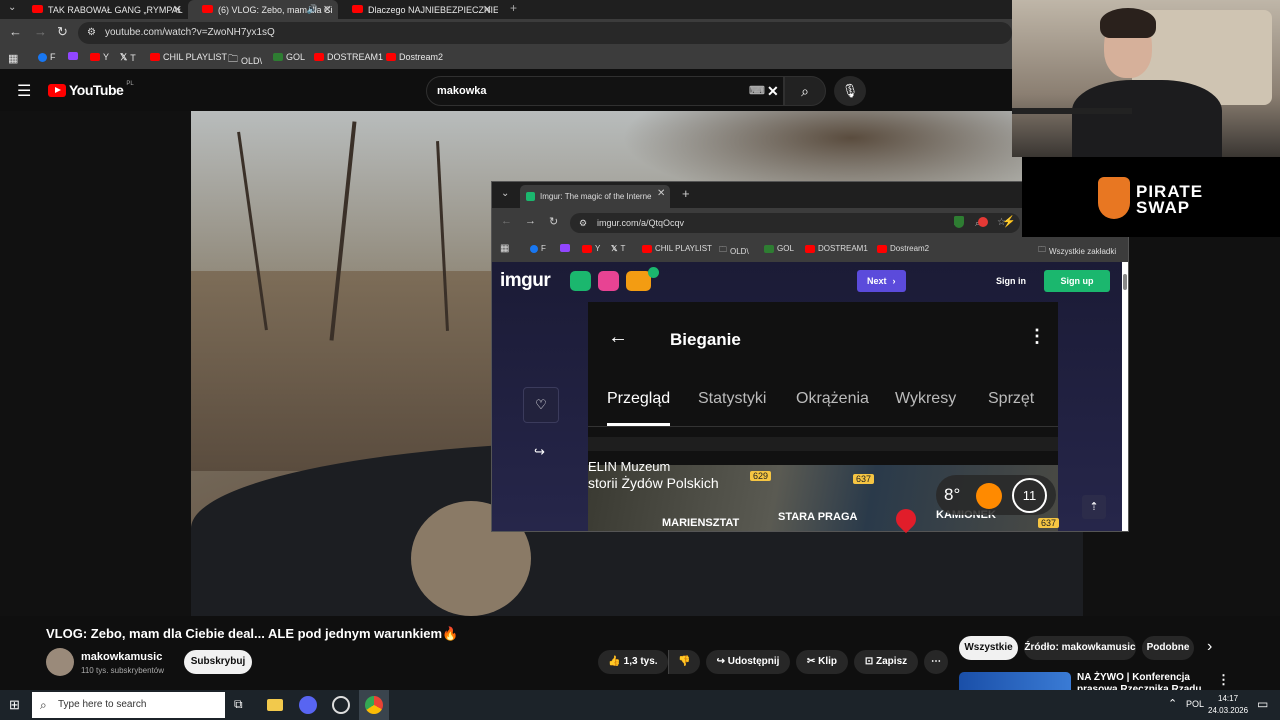 This screenshot has height=720, width=1280. What do you see at coordinates (881, 281) in the screenshot?
I see `next-button: Next ›` at bounding box center [881, 281].